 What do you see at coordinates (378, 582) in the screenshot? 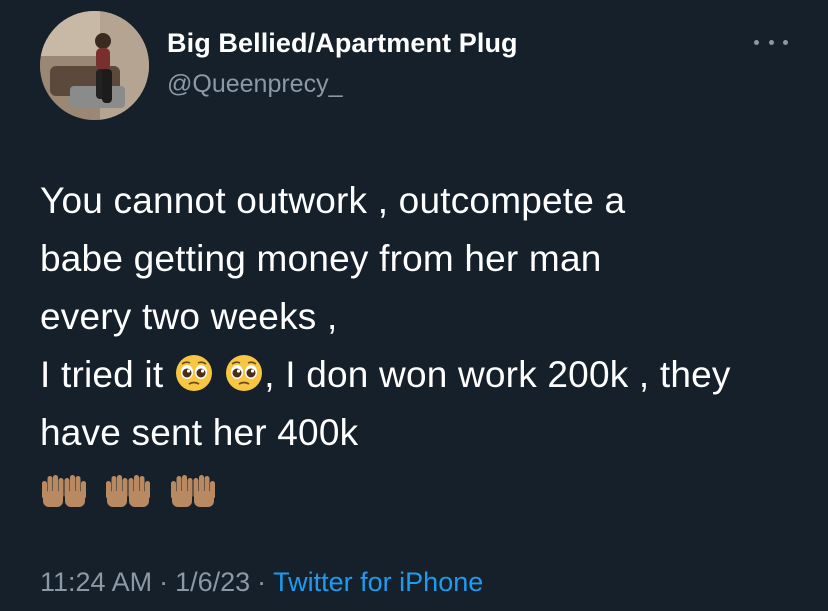
I see `tweet-source-link: Twitter for iPhone` at bounding box center [378, 582].